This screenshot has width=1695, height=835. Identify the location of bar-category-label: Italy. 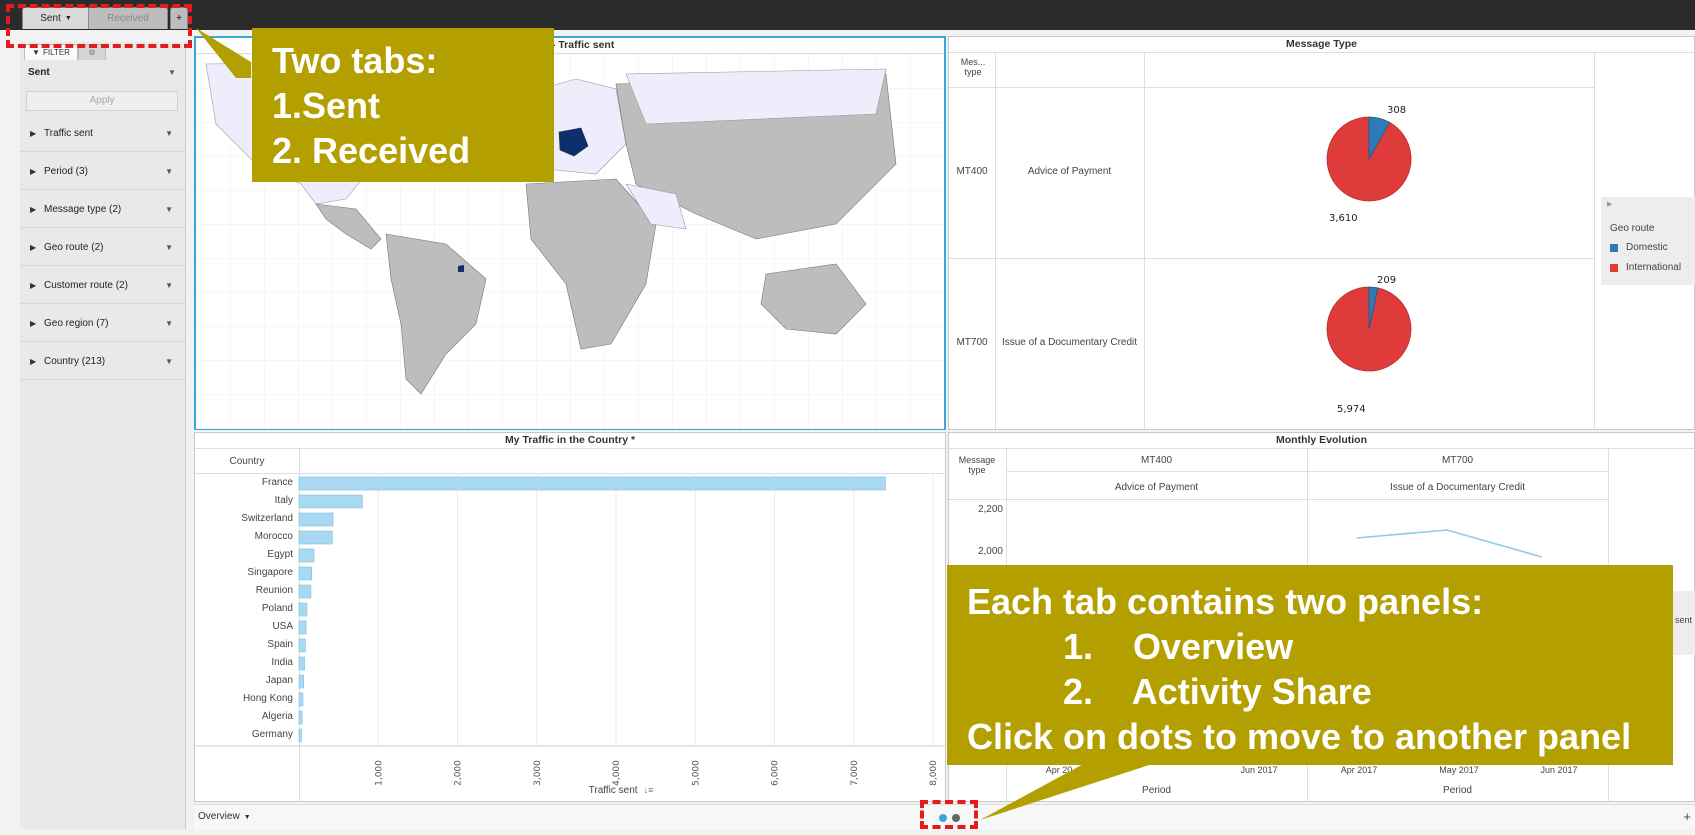
(284, 500).